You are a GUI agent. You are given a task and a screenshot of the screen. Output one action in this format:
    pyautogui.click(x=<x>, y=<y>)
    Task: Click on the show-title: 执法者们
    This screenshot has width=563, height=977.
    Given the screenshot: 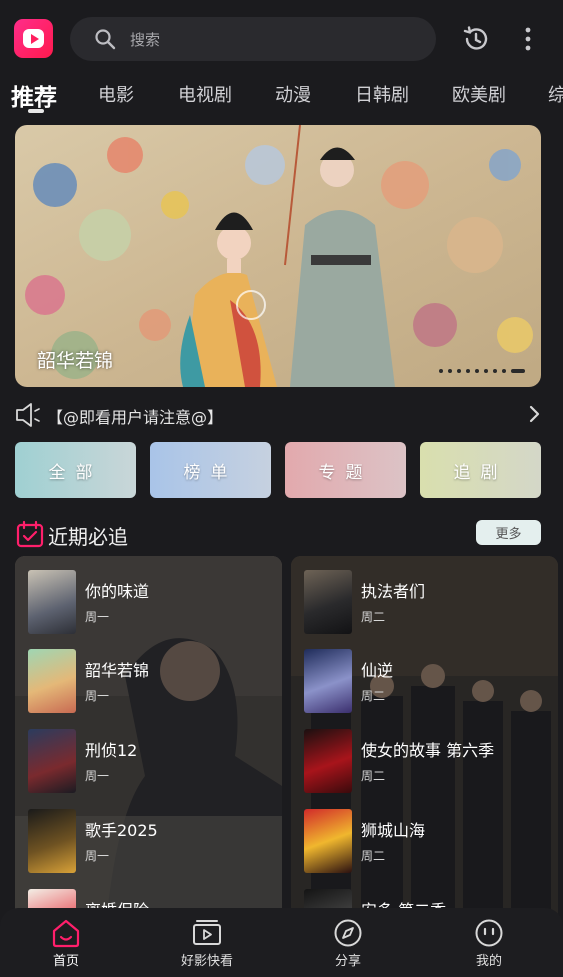 What is the action you would take?
    pyautogui.click(x=393, y=591)
    